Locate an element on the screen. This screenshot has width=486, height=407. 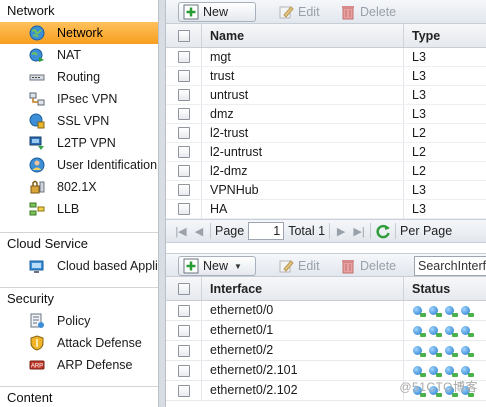
zone-table-row: l2-dmz L2 is located at coordinates (326, 171).